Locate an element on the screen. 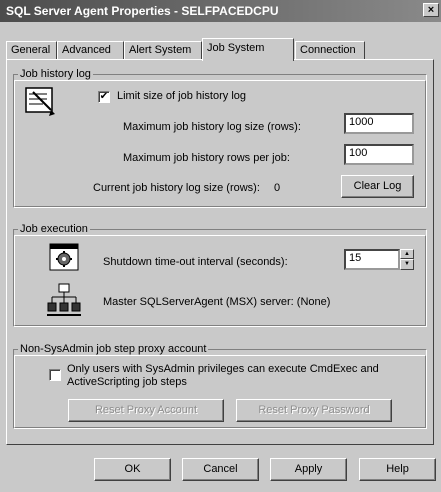 The width and height of the screenshot is (441, 492). close-icon: × is located at coordinates (431, 10).